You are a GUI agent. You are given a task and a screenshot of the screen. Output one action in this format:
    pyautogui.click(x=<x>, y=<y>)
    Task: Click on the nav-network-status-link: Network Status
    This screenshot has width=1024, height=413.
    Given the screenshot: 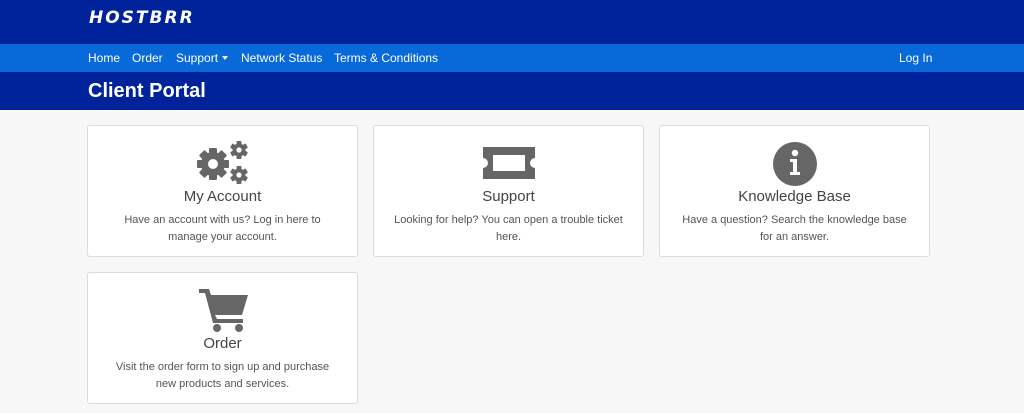 What is the action you would take?
    pyautogui.click(x=281, y=58)
    